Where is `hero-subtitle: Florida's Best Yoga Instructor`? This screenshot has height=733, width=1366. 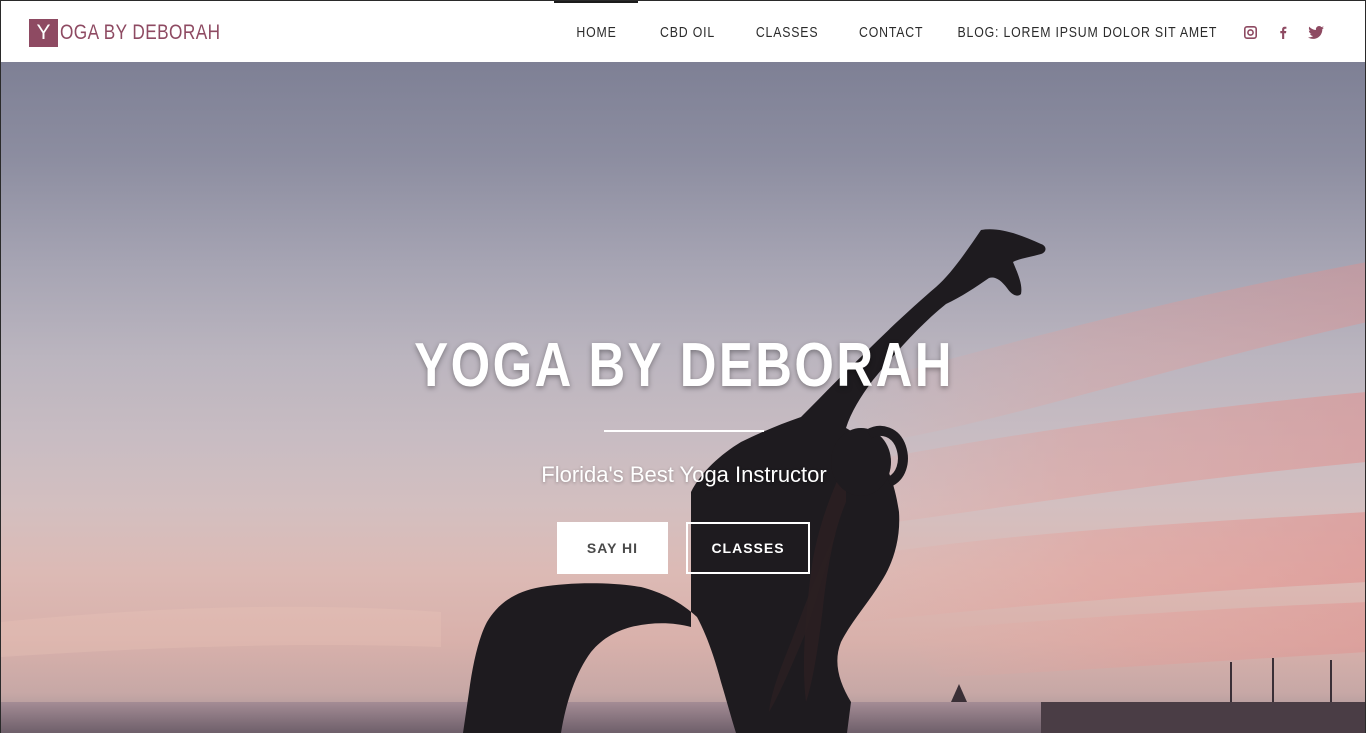
hero-subtitle: Florida's Best Yoga Instructor is located at coordinates (684, 474).